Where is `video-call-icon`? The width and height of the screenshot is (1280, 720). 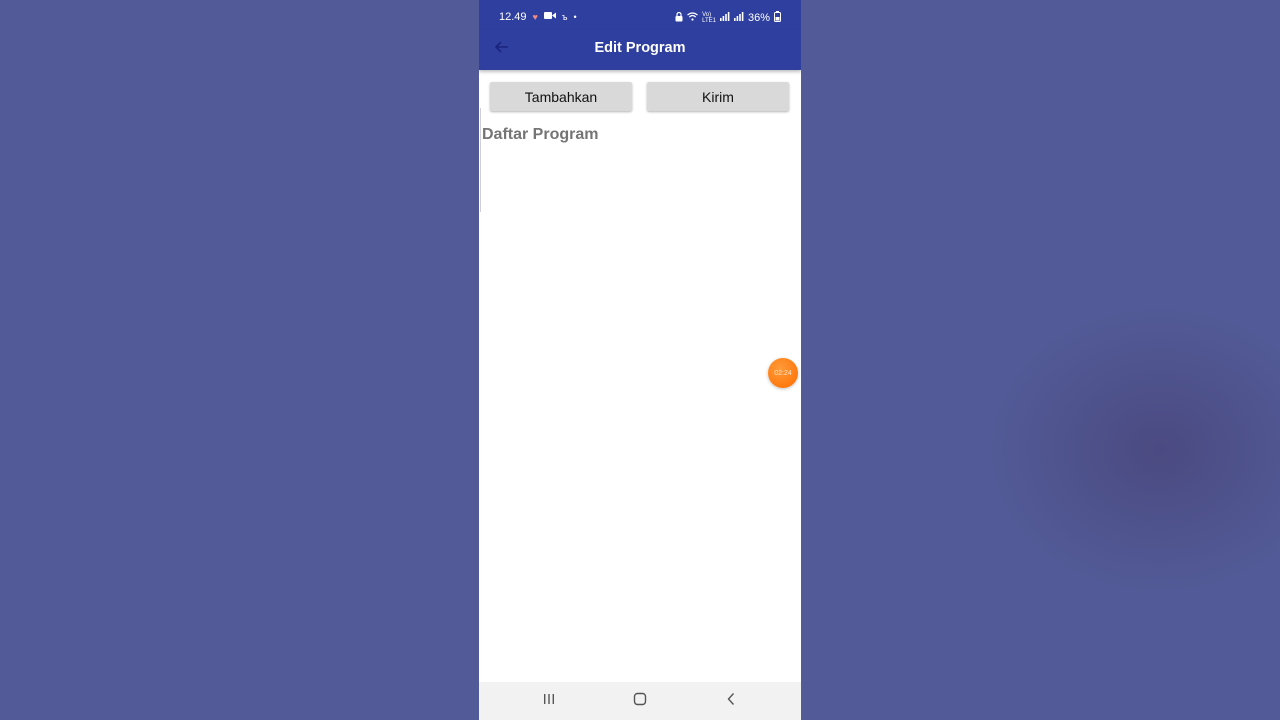 video-call-icon is located at coordinates (549, 17).